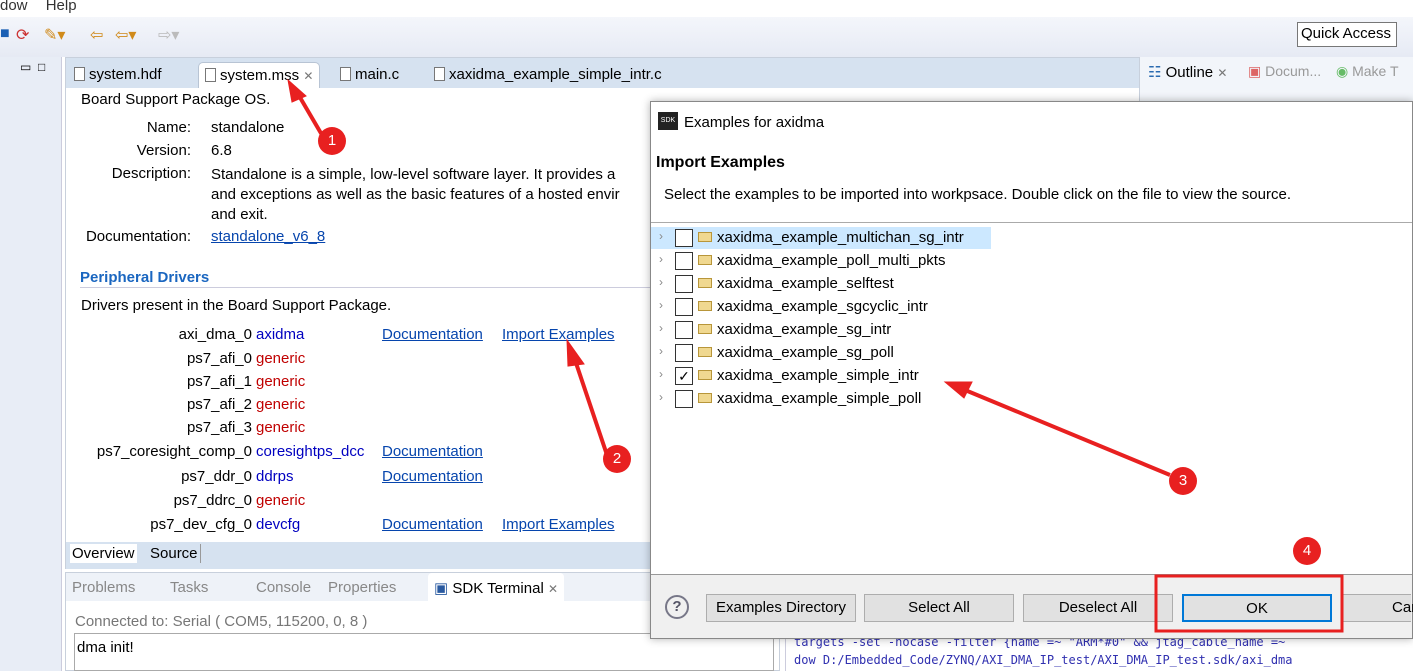 This screenshot has width=1413, height=671. What do you see at coordinates (1183, 481) in the screenshot?
I see `annotation-badge: 3` at bounding box center [1183, 481].